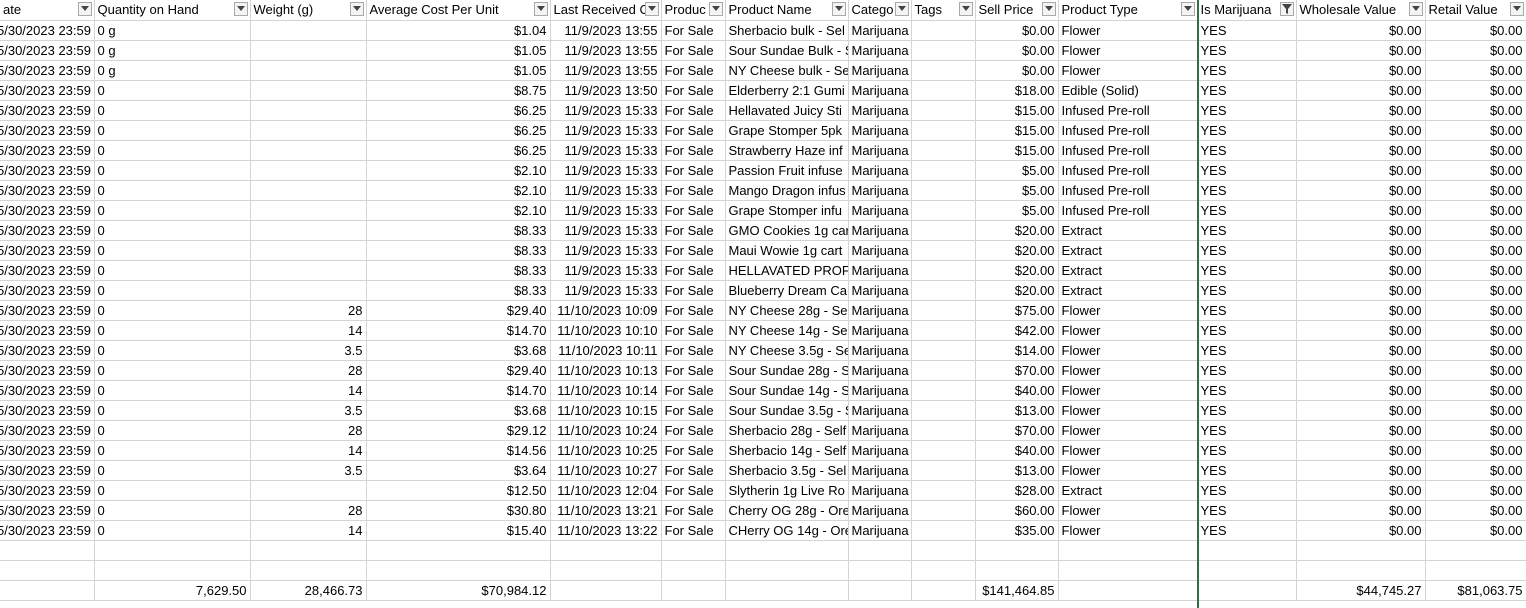 Image resolution: width=1526 pixels, height=608 pixels. Describe the element at coordinates (458, 530) in the screenshot. I see `cell-average-cost-per-unit: $15.40` at that location.